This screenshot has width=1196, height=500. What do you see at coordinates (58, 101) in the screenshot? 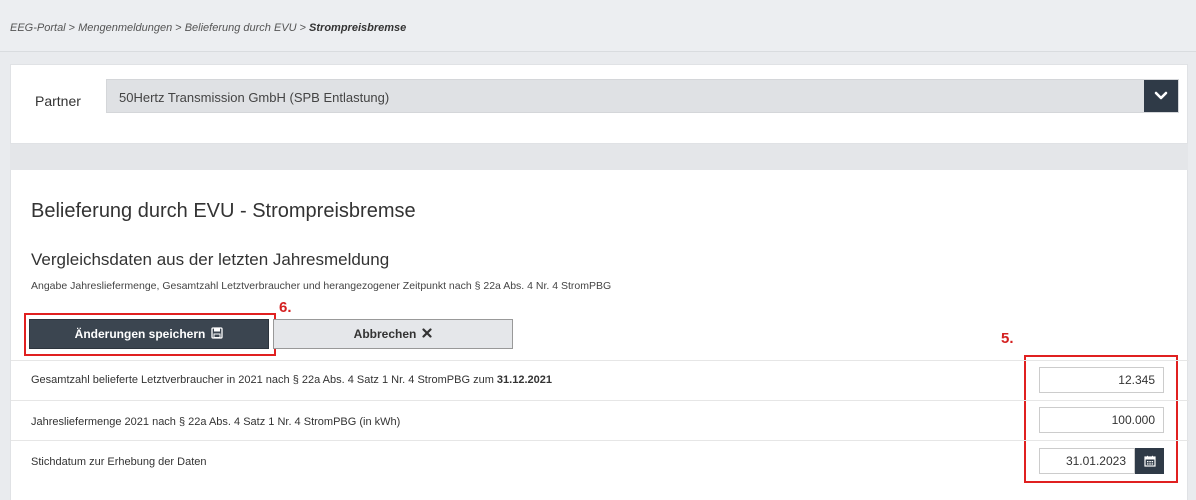
I see `partner-label: Partner` at bounding box center [58, 101].